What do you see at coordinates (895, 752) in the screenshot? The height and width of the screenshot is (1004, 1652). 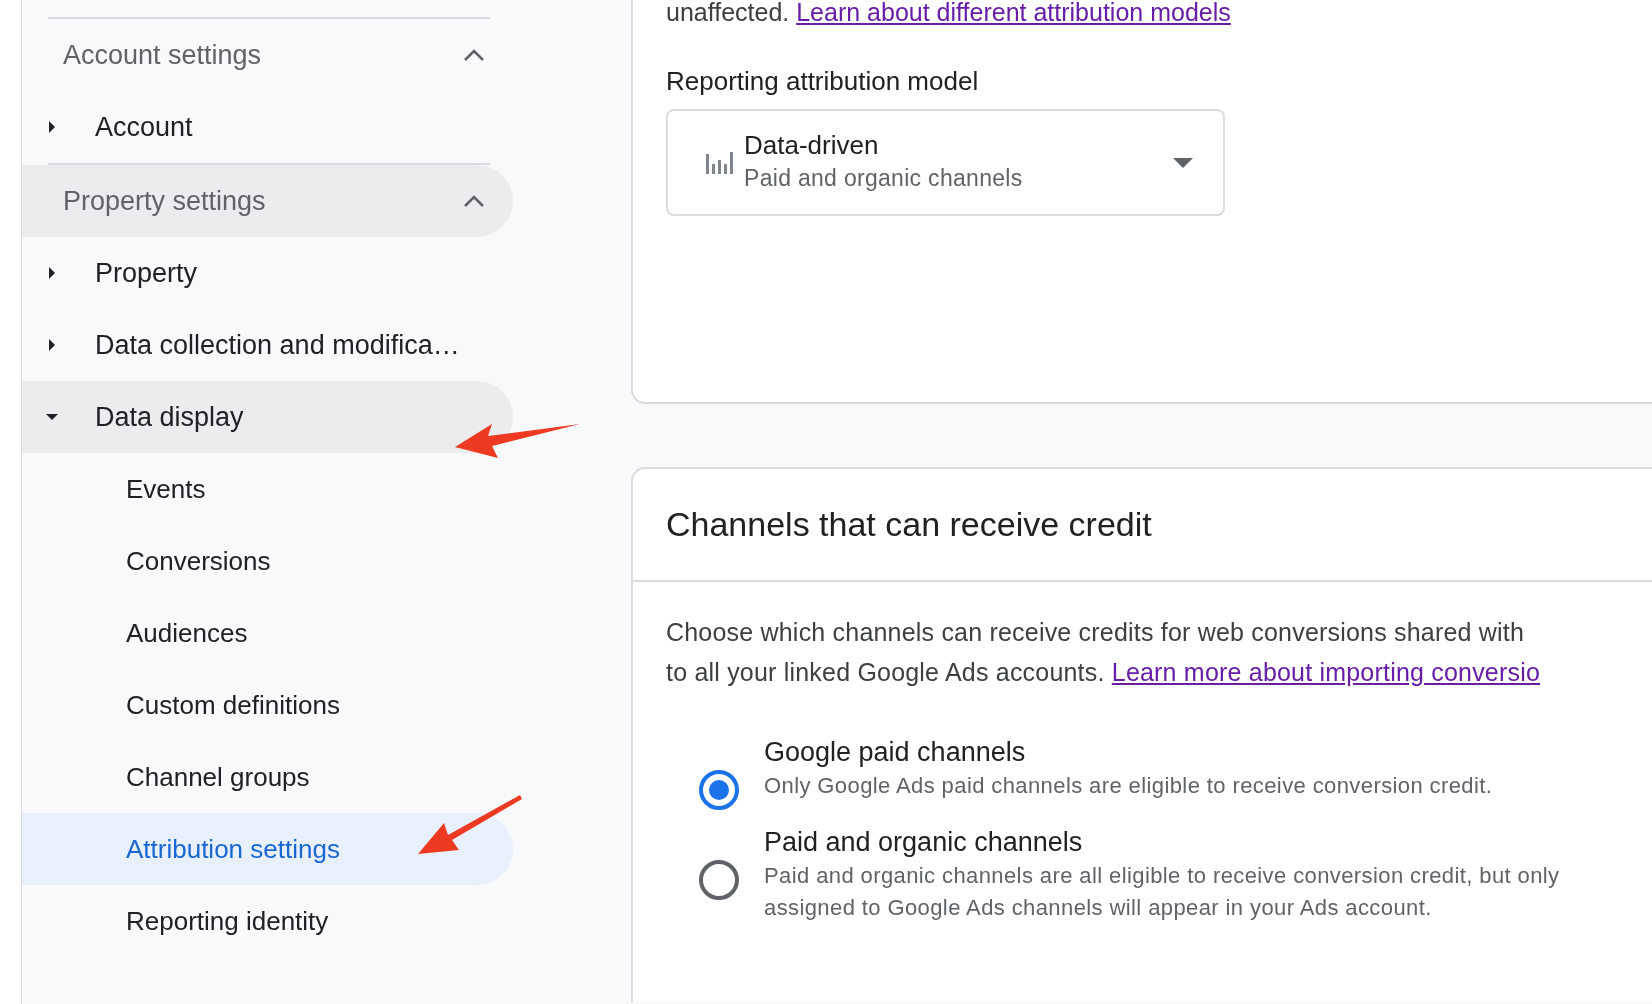 I see `option-label: Google paid channels` at bounding box center [895, 752].